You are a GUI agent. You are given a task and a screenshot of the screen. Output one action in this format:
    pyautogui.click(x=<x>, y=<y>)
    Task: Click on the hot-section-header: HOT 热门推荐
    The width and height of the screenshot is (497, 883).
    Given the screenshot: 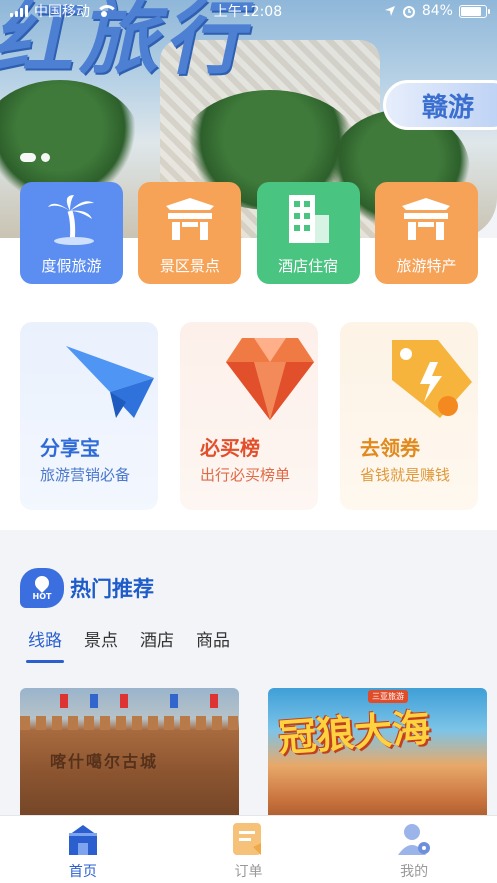 What is the action you would take?
    pyautogui.click(x=87, y=588)
    